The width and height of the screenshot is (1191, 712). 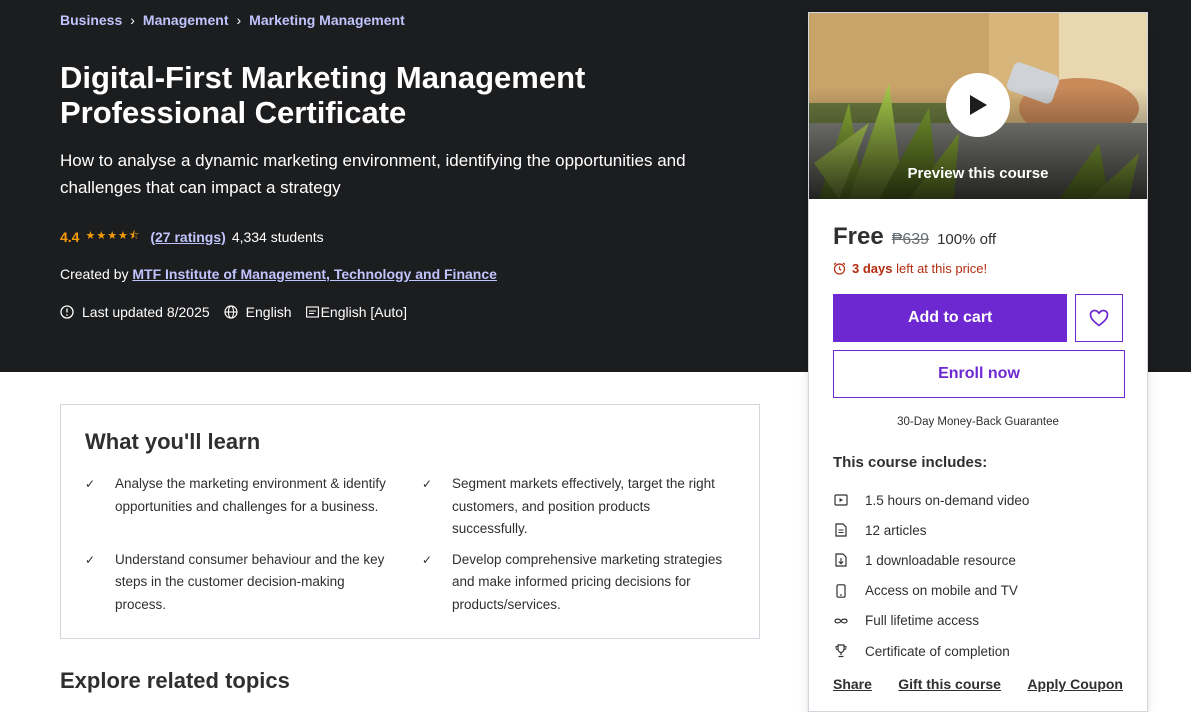 I want to click on breadcrumb-marketing-management: Marketing Management, so click(x=327, y=20).